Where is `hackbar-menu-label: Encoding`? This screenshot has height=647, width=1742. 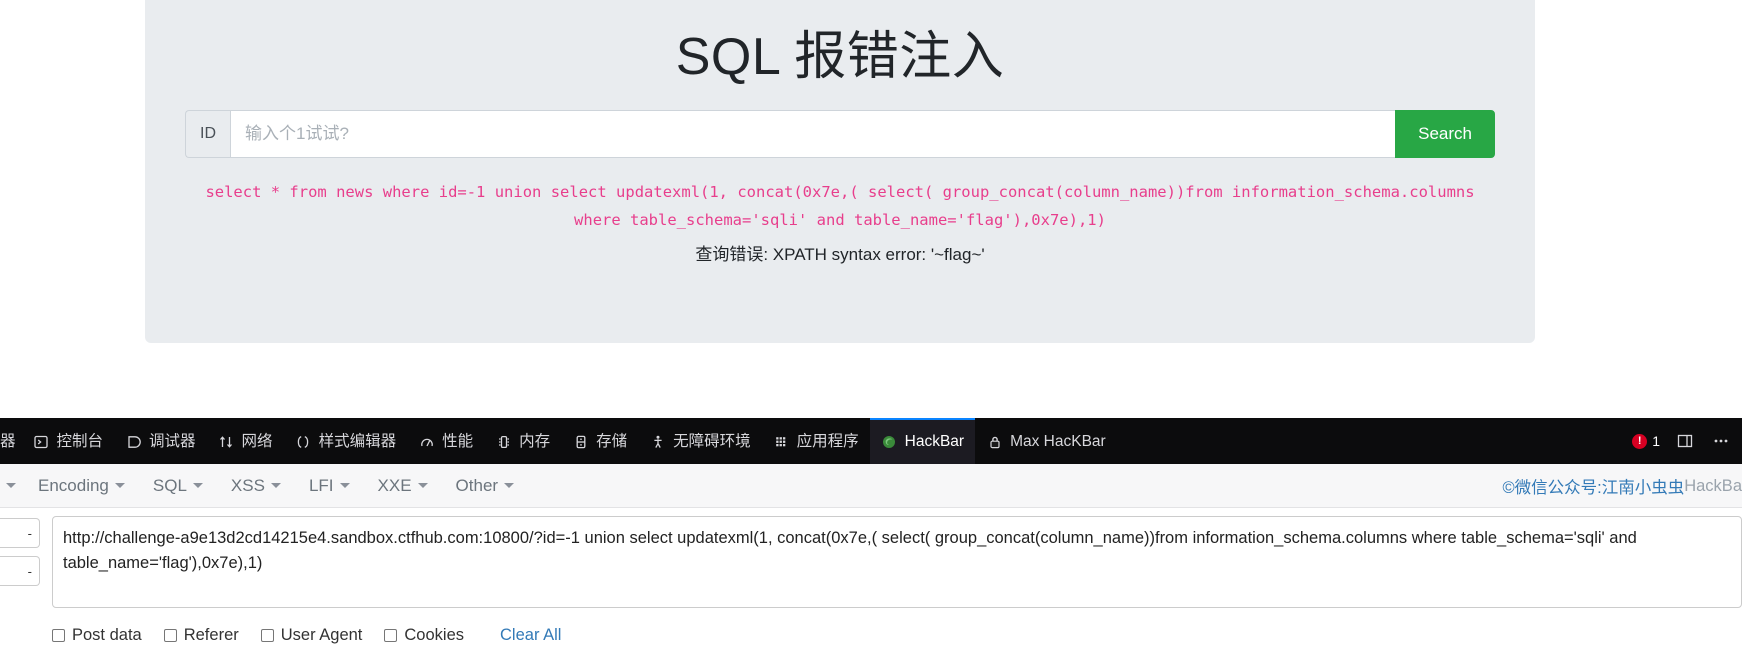 hackbar-menu-label: Encoding is located at coordinates (73, 485).